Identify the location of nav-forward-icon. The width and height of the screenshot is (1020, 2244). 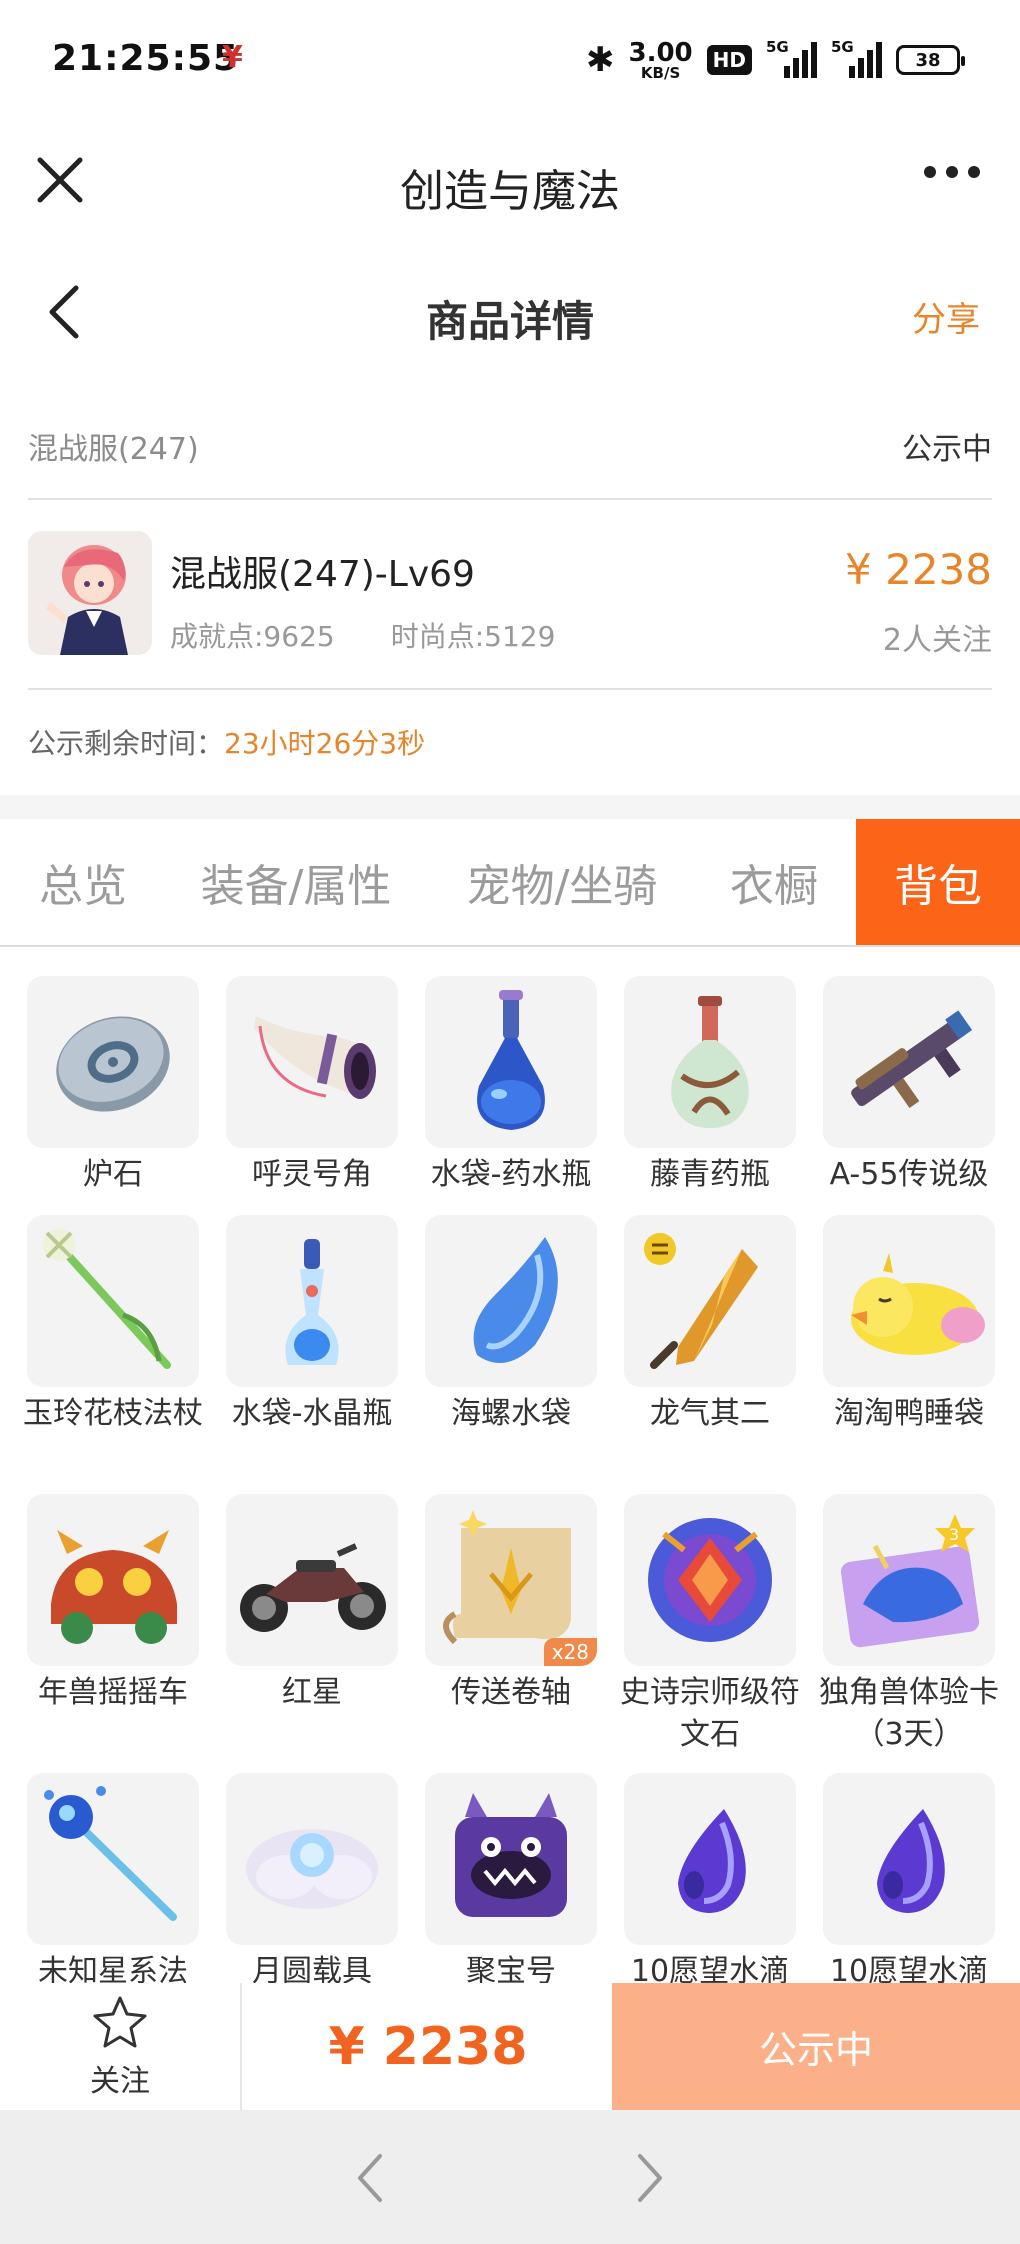
(650, 2178).